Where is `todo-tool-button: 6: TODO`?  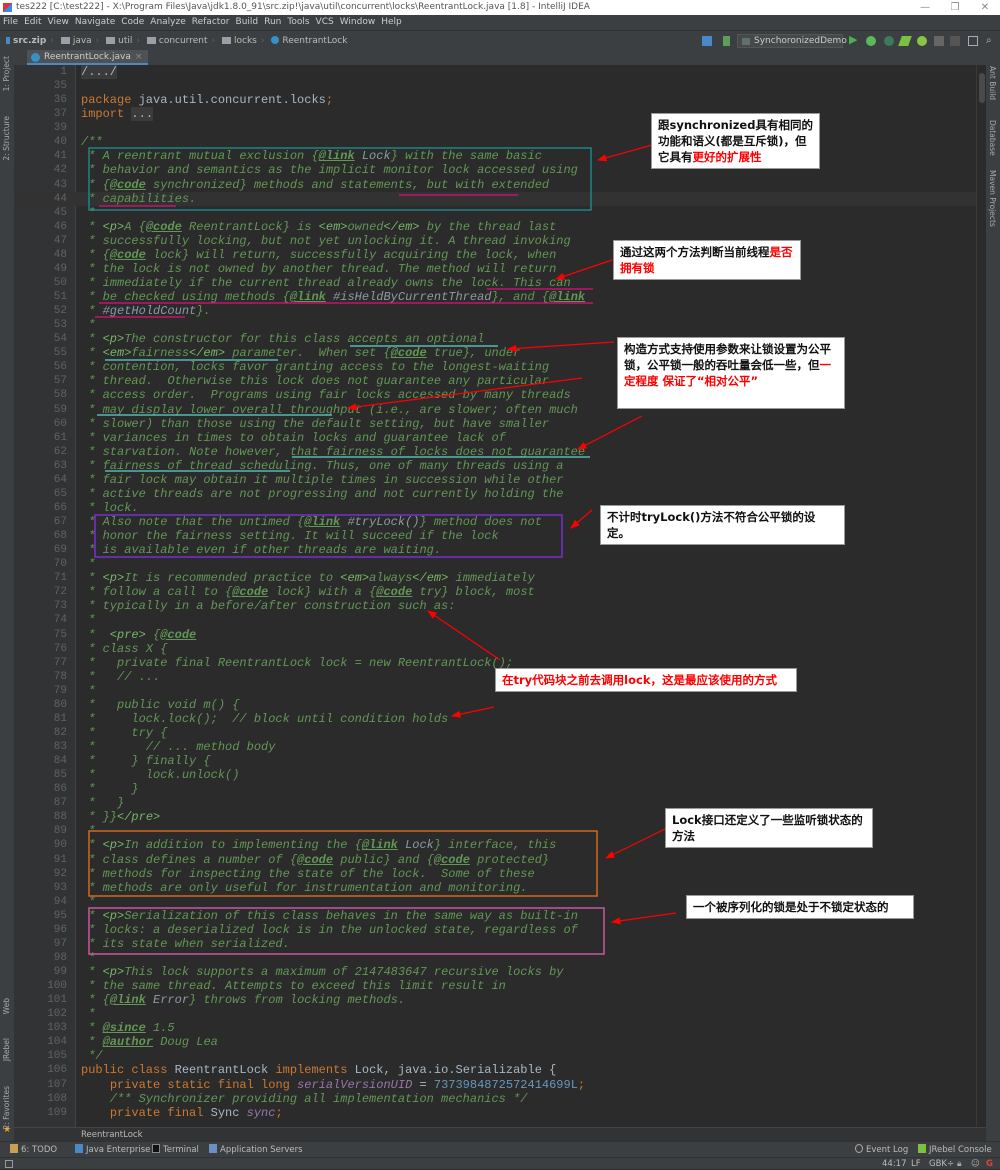 todo-tool-button: 6: TODO is located at coordinates (33, 1150).